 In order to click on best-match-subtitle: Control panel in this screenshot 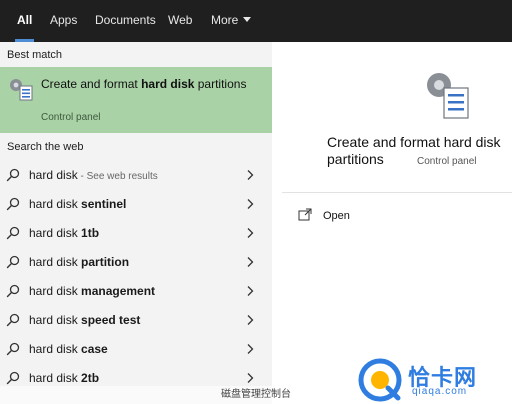, I will do `click(71, 117)`.